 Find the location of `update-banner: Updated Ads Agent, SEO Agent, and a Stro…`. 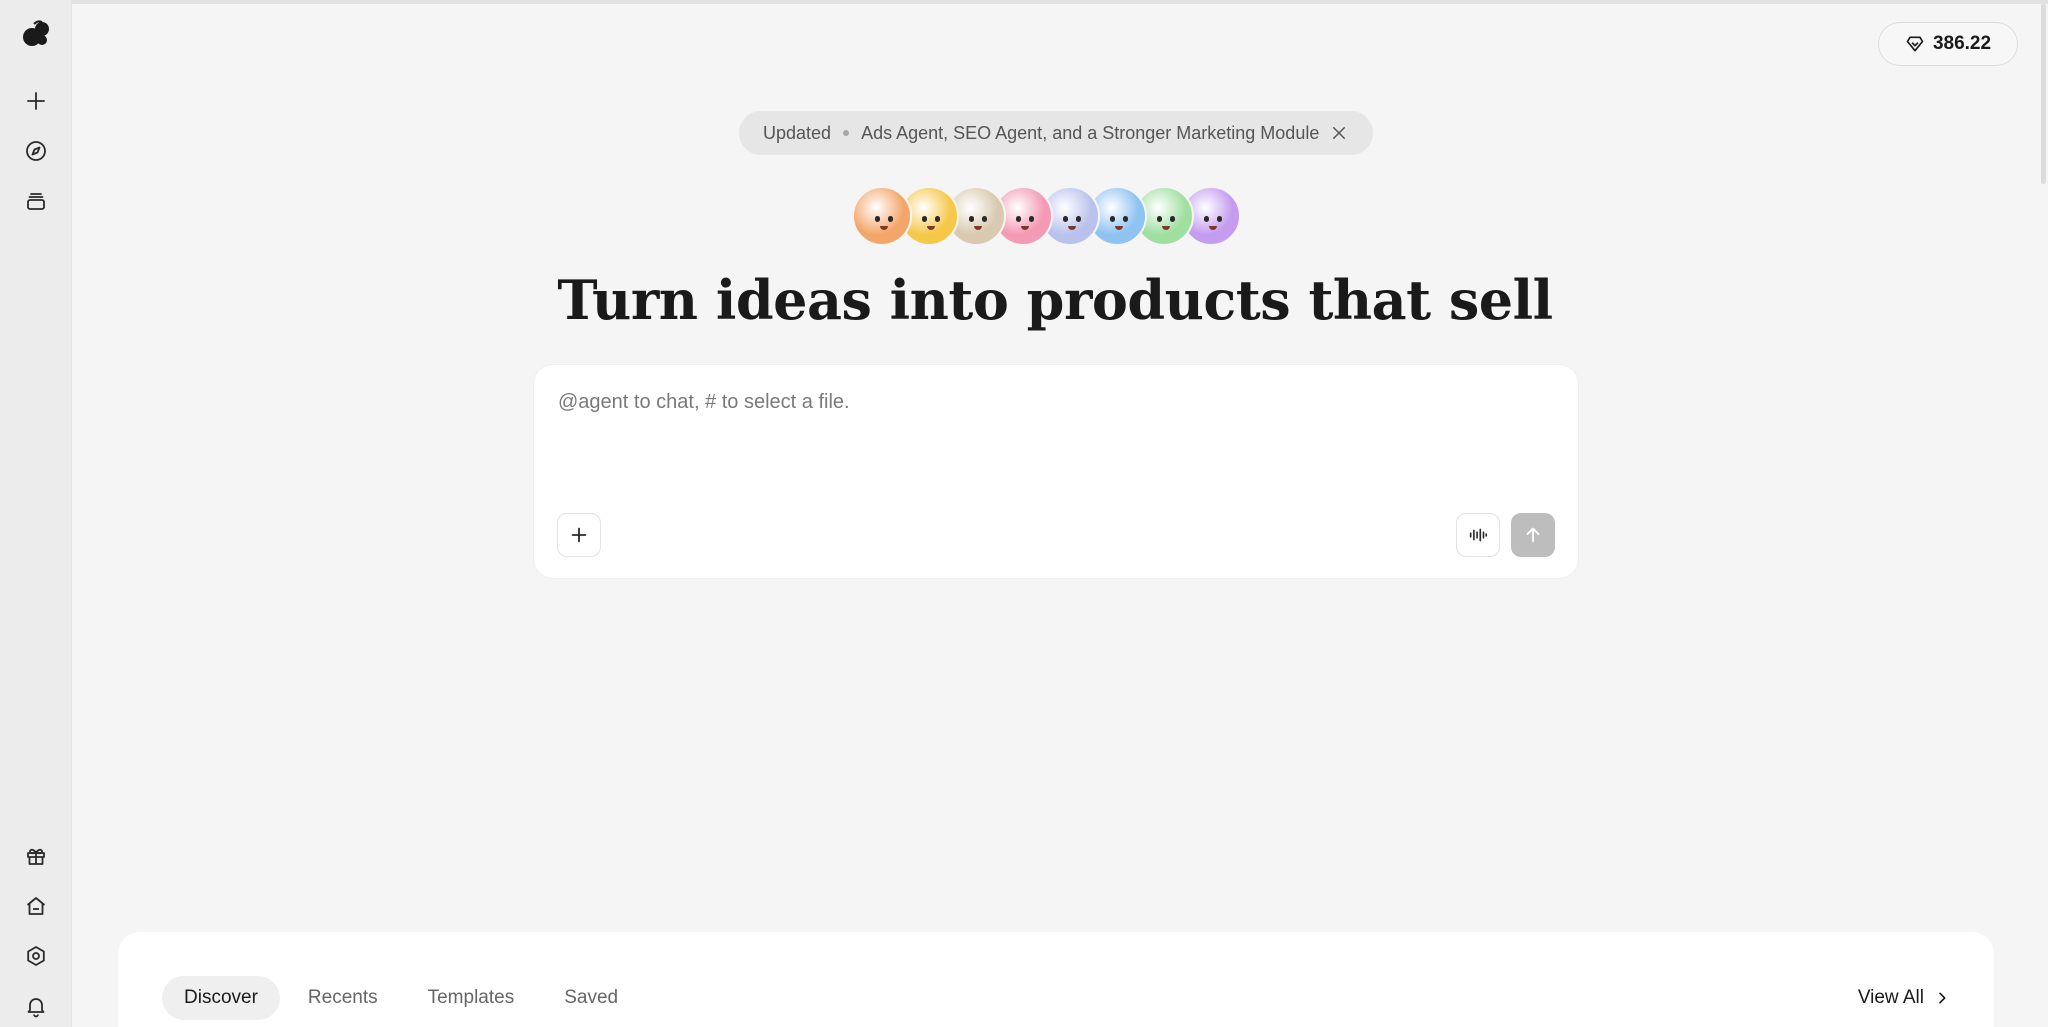

update-banner: Updated Ads Agent, SEO Agent, and a Stro… is located at coordinates (1056, 133).